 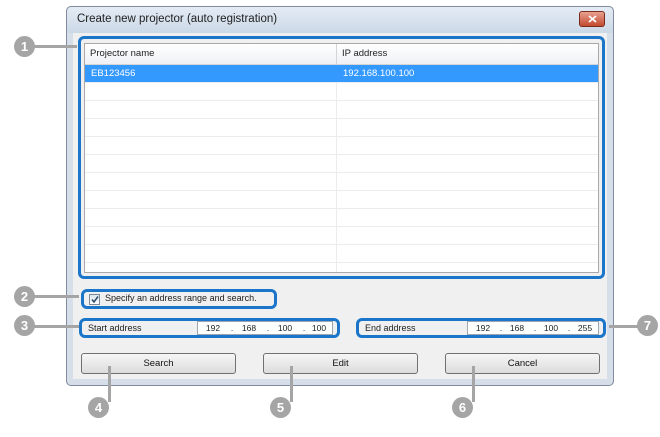 What do you see at coordinates (56, 296) in the screenshot?
I see `callout-2-leader` at bounding box center [56, 296].